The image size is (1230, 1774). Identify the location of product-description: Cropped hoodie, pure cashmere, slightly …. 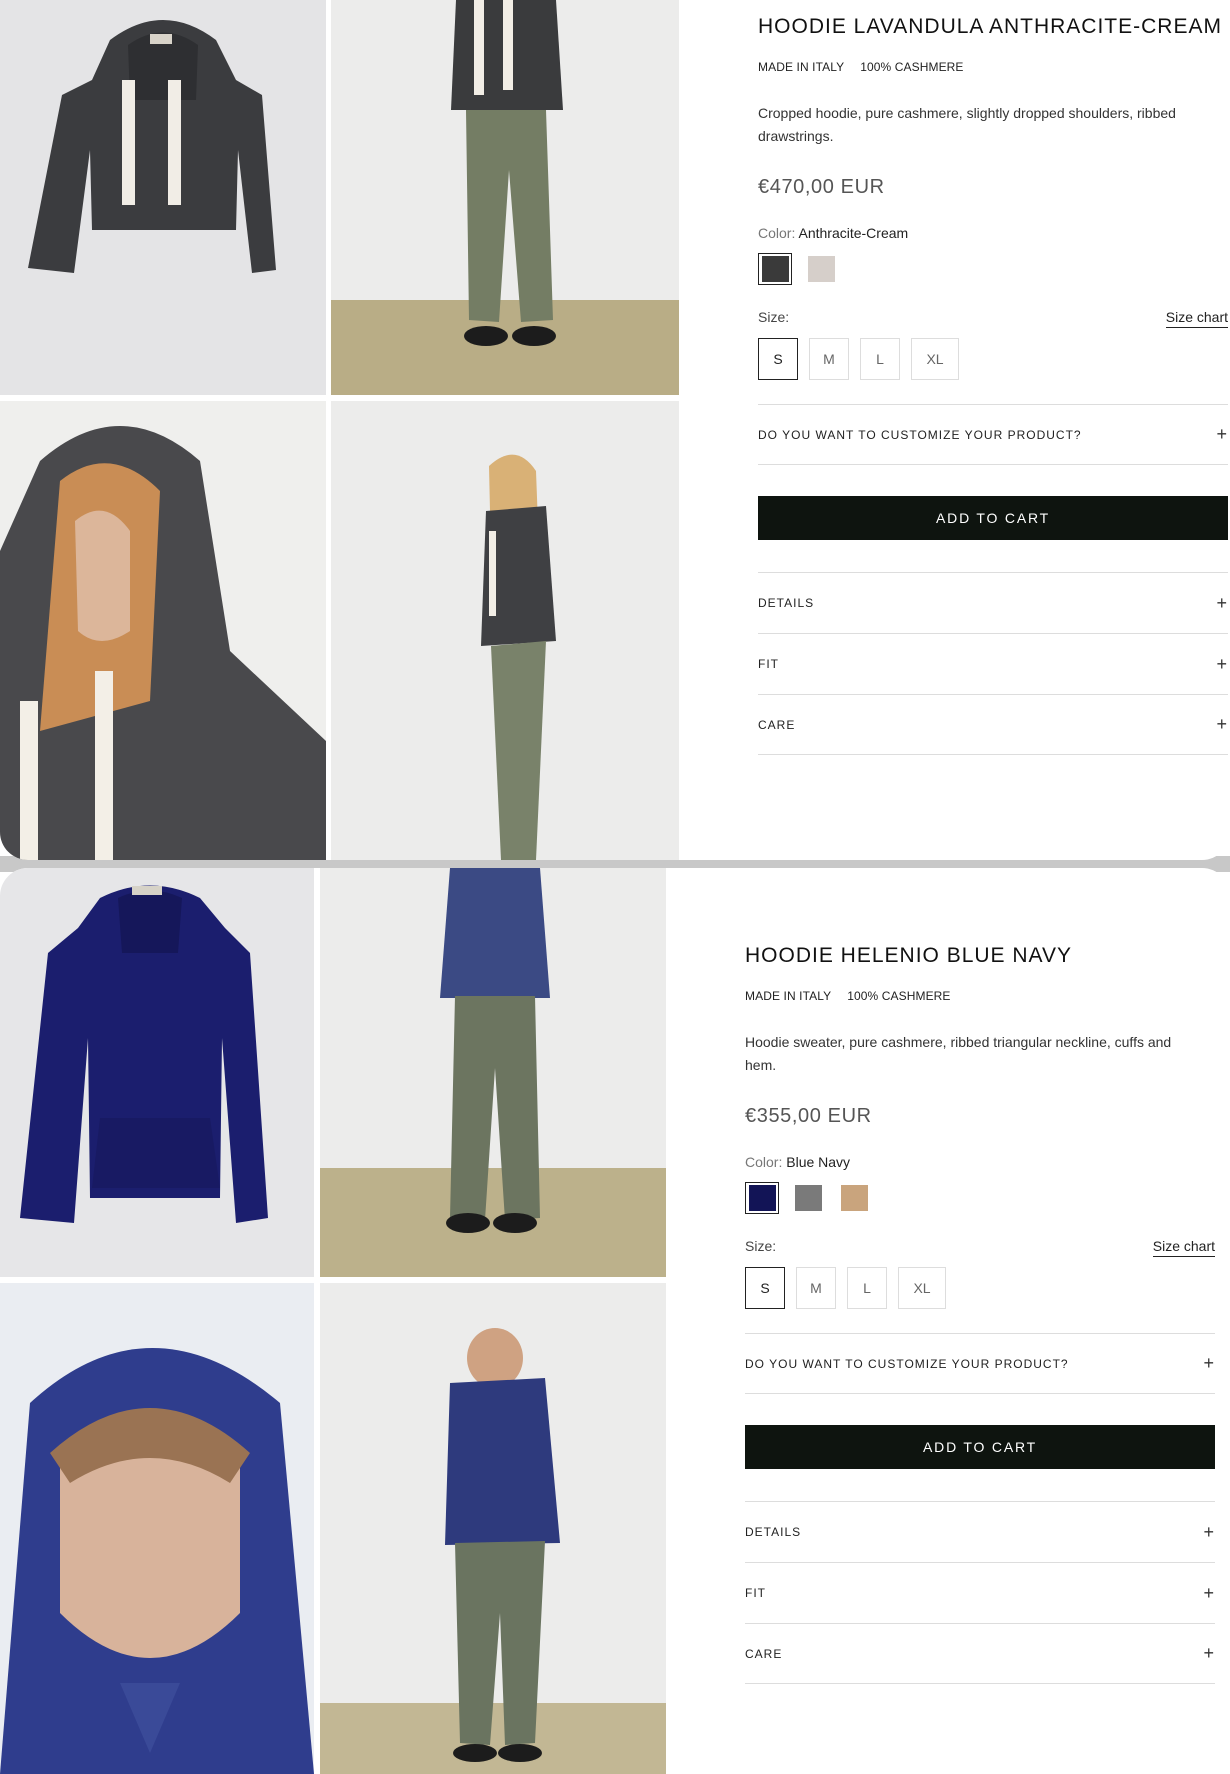
(967, 124).